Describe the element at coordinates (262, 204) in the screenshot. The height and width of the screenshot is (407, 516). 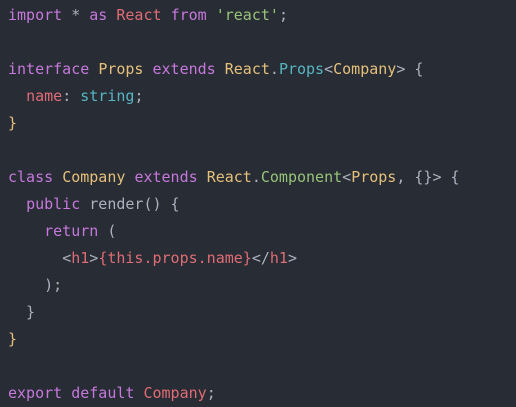
I see `code-line: public render() {` at that location.